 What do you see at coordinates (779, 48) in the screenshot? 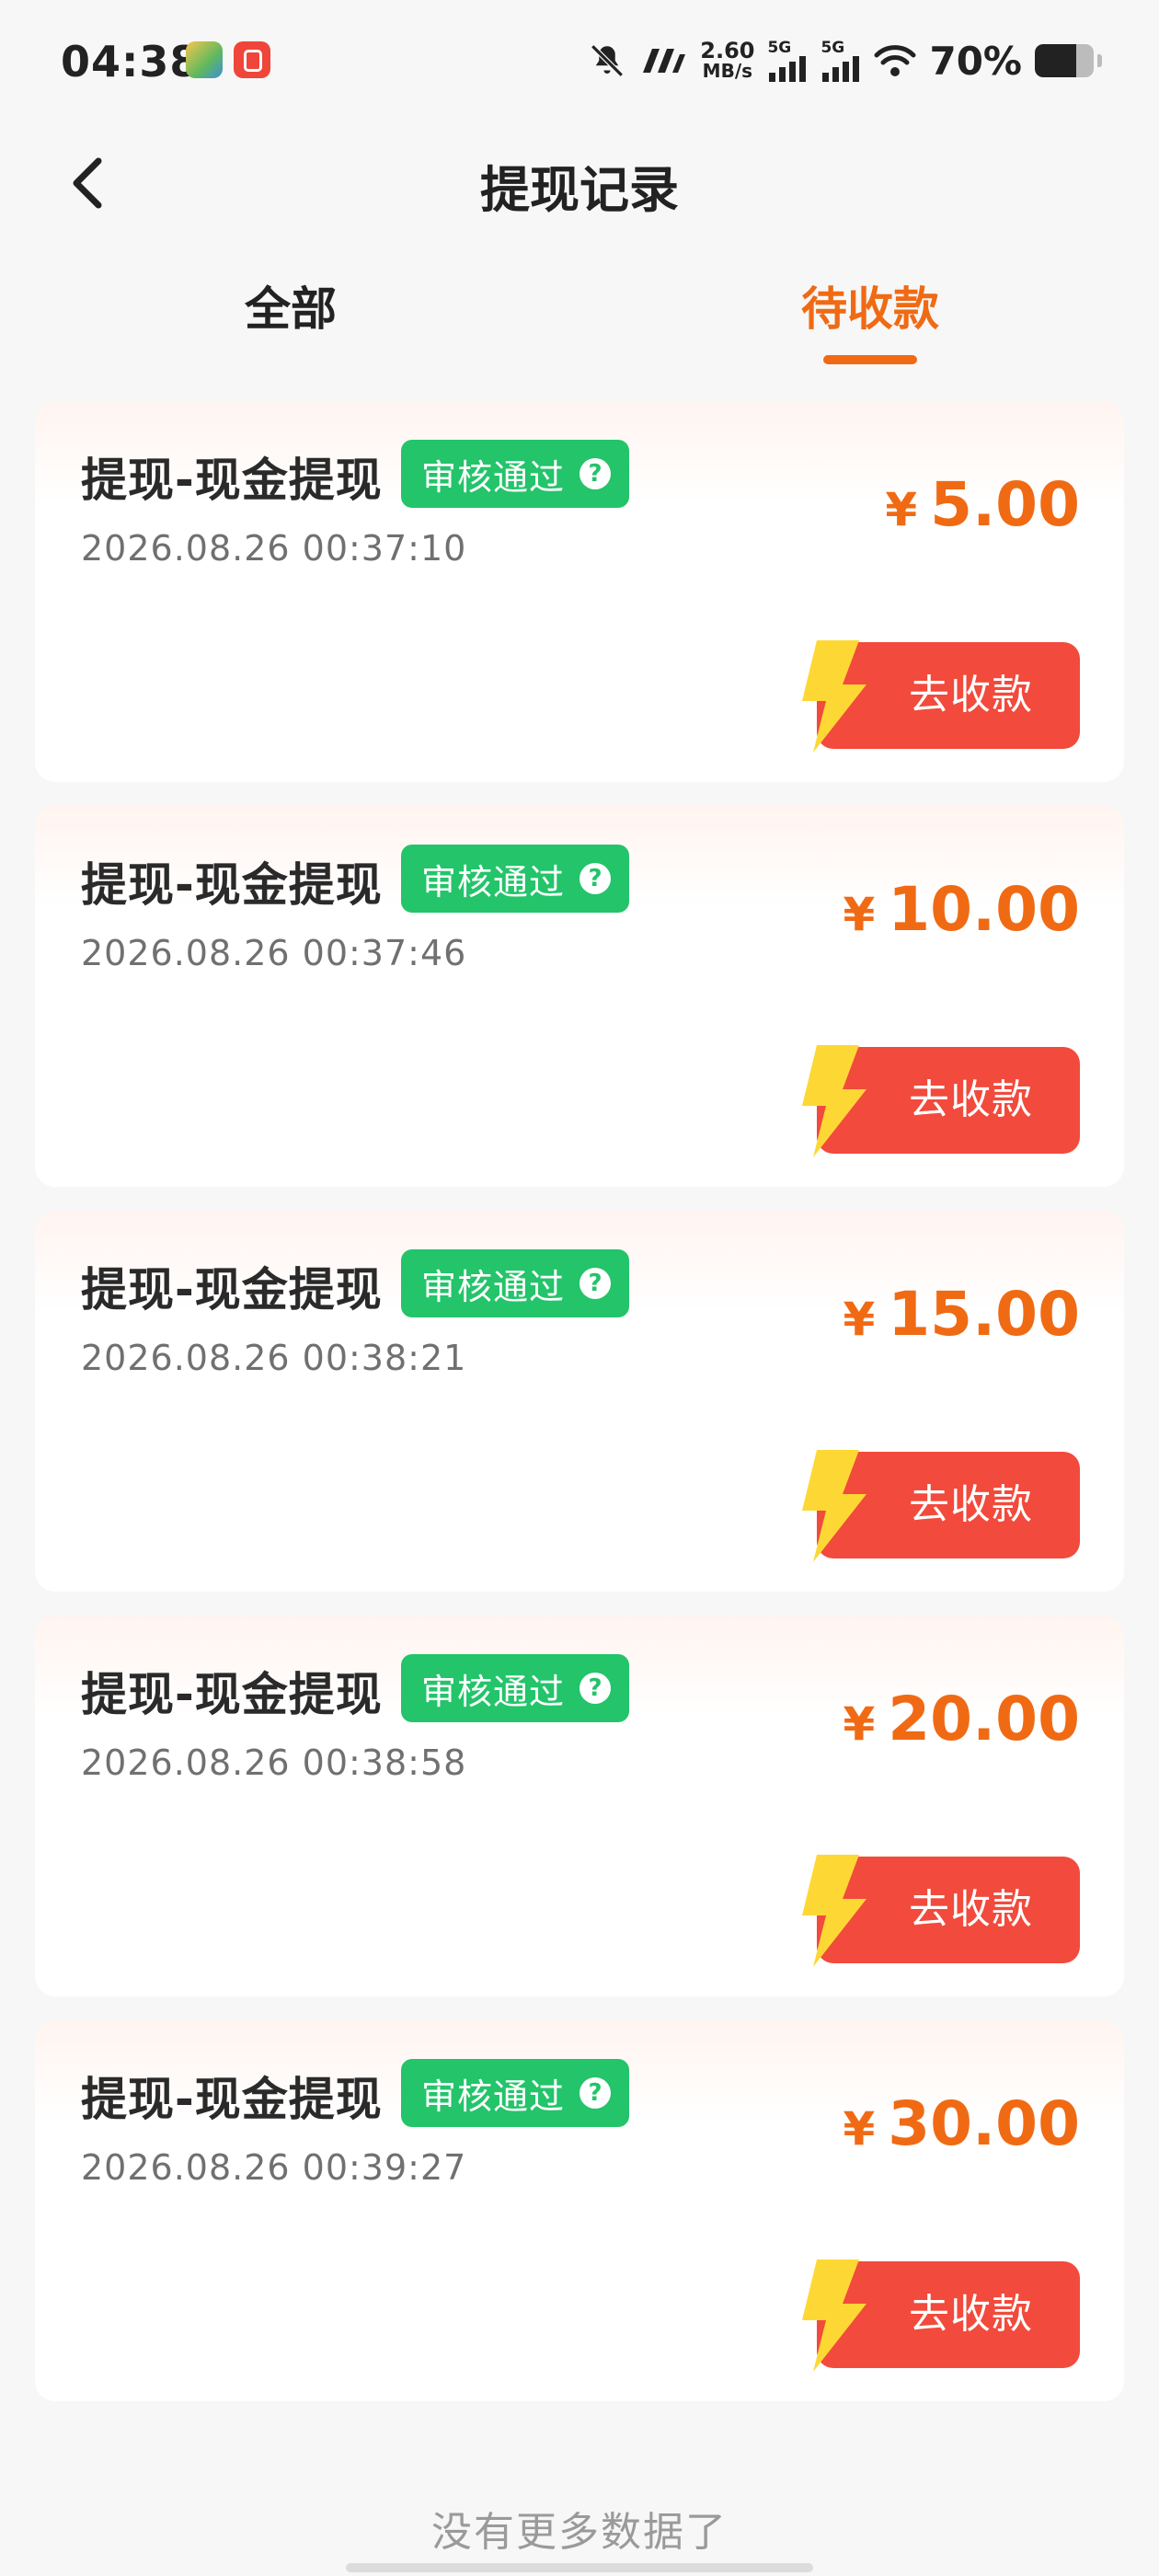
I see `network-type-1: 5G` at bounding box center [779, 48].